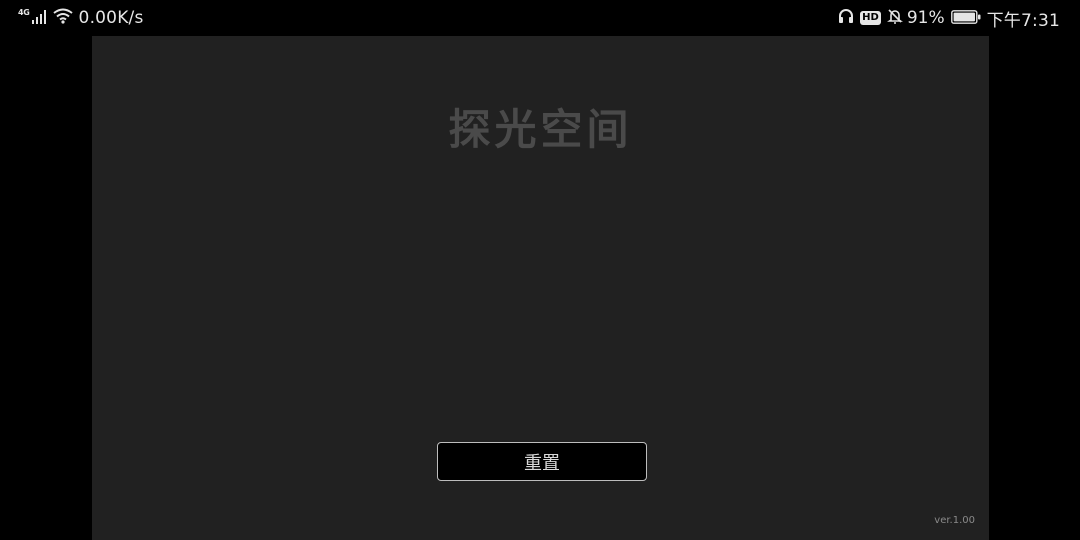  I want to click on wifi-icon, so click(62, 18).